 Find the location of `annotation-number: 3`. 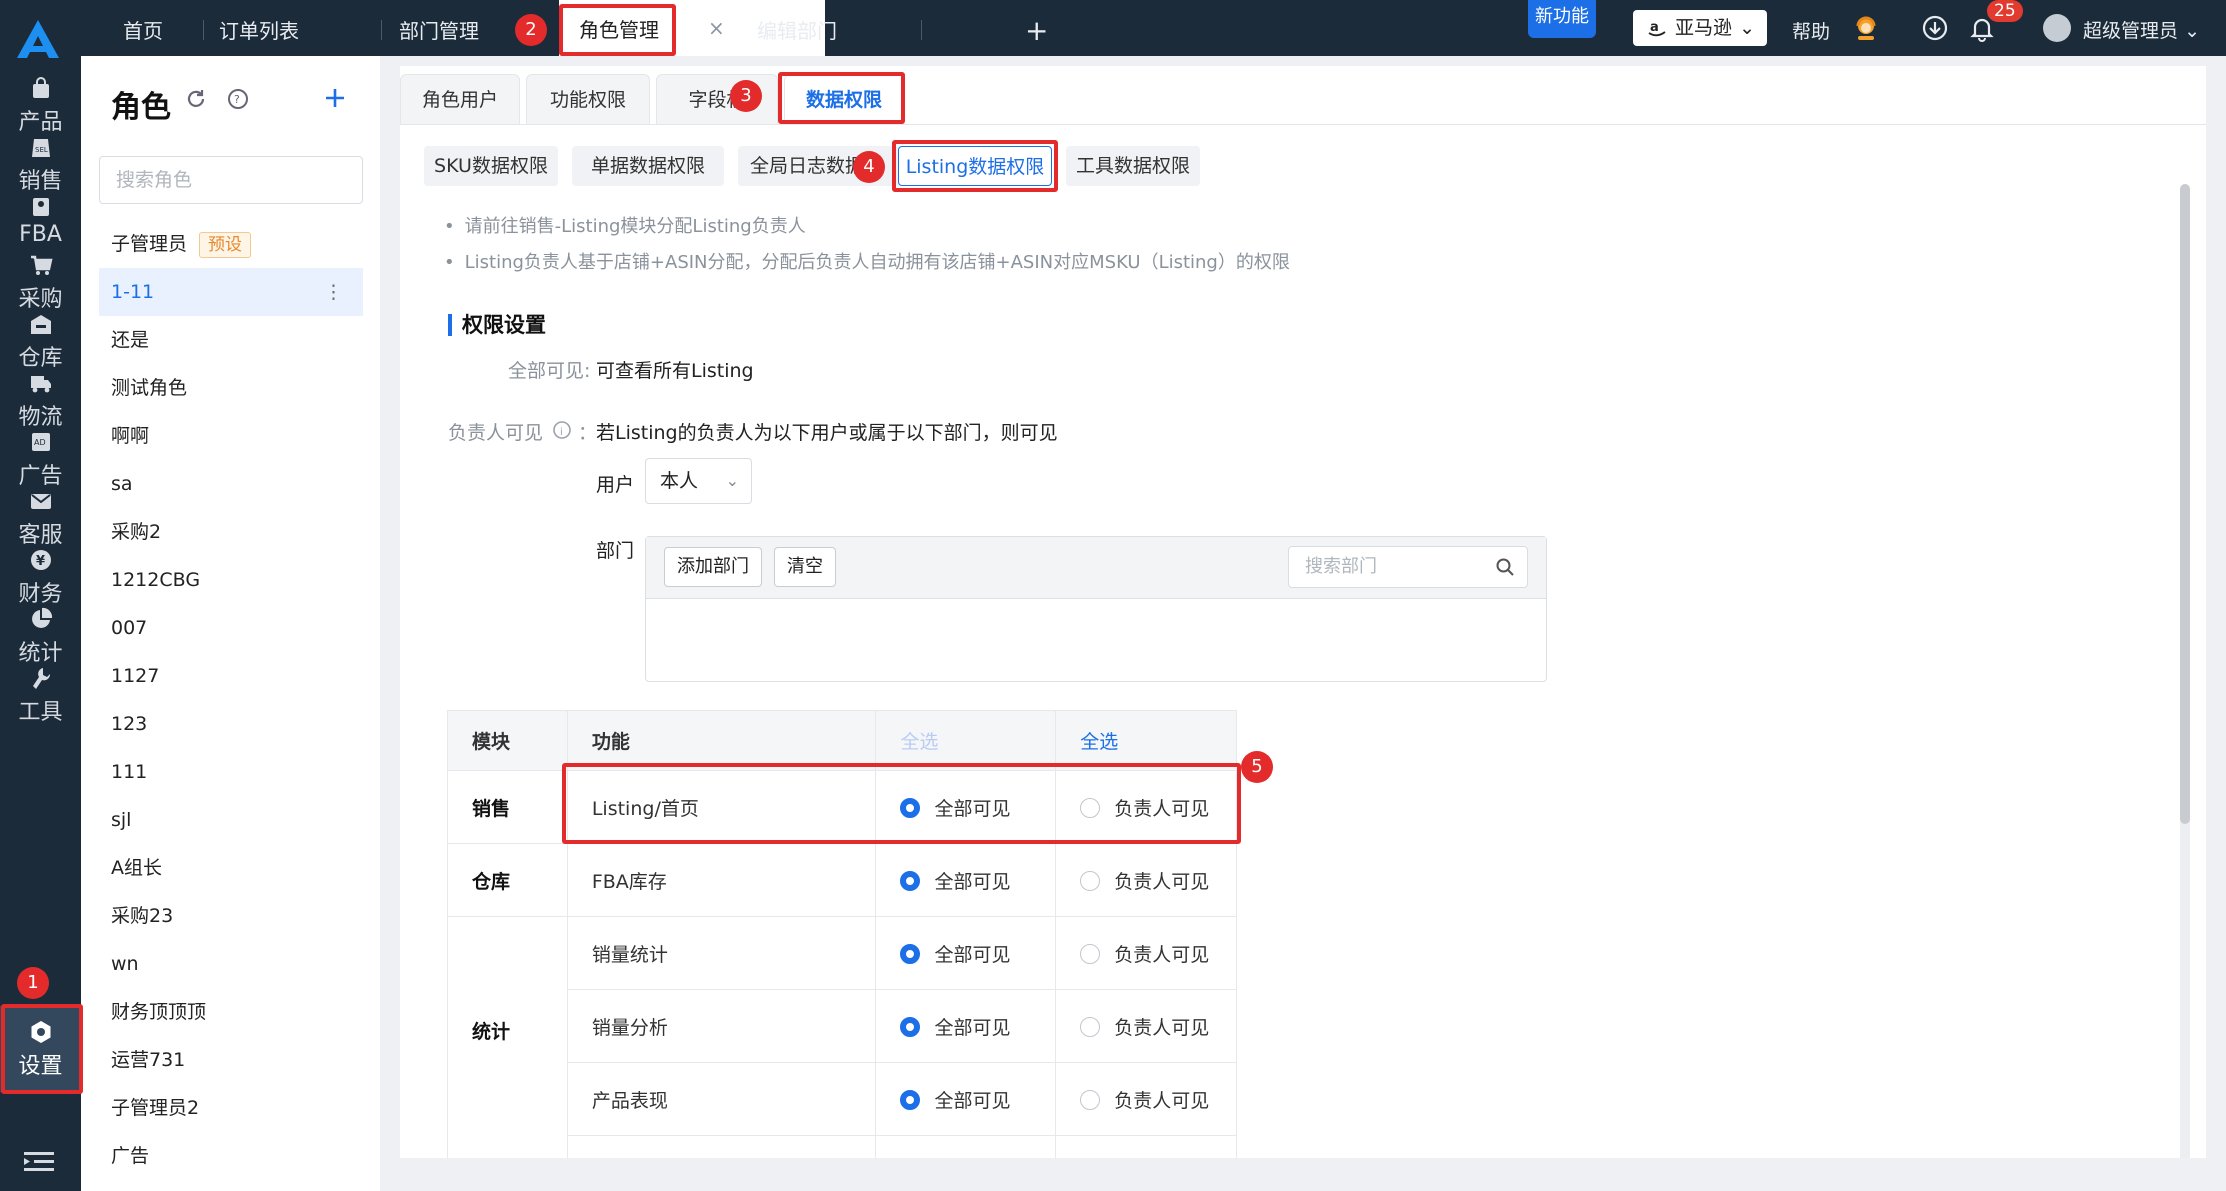

annotation-number: 3 is located at coordinates (746, 96).